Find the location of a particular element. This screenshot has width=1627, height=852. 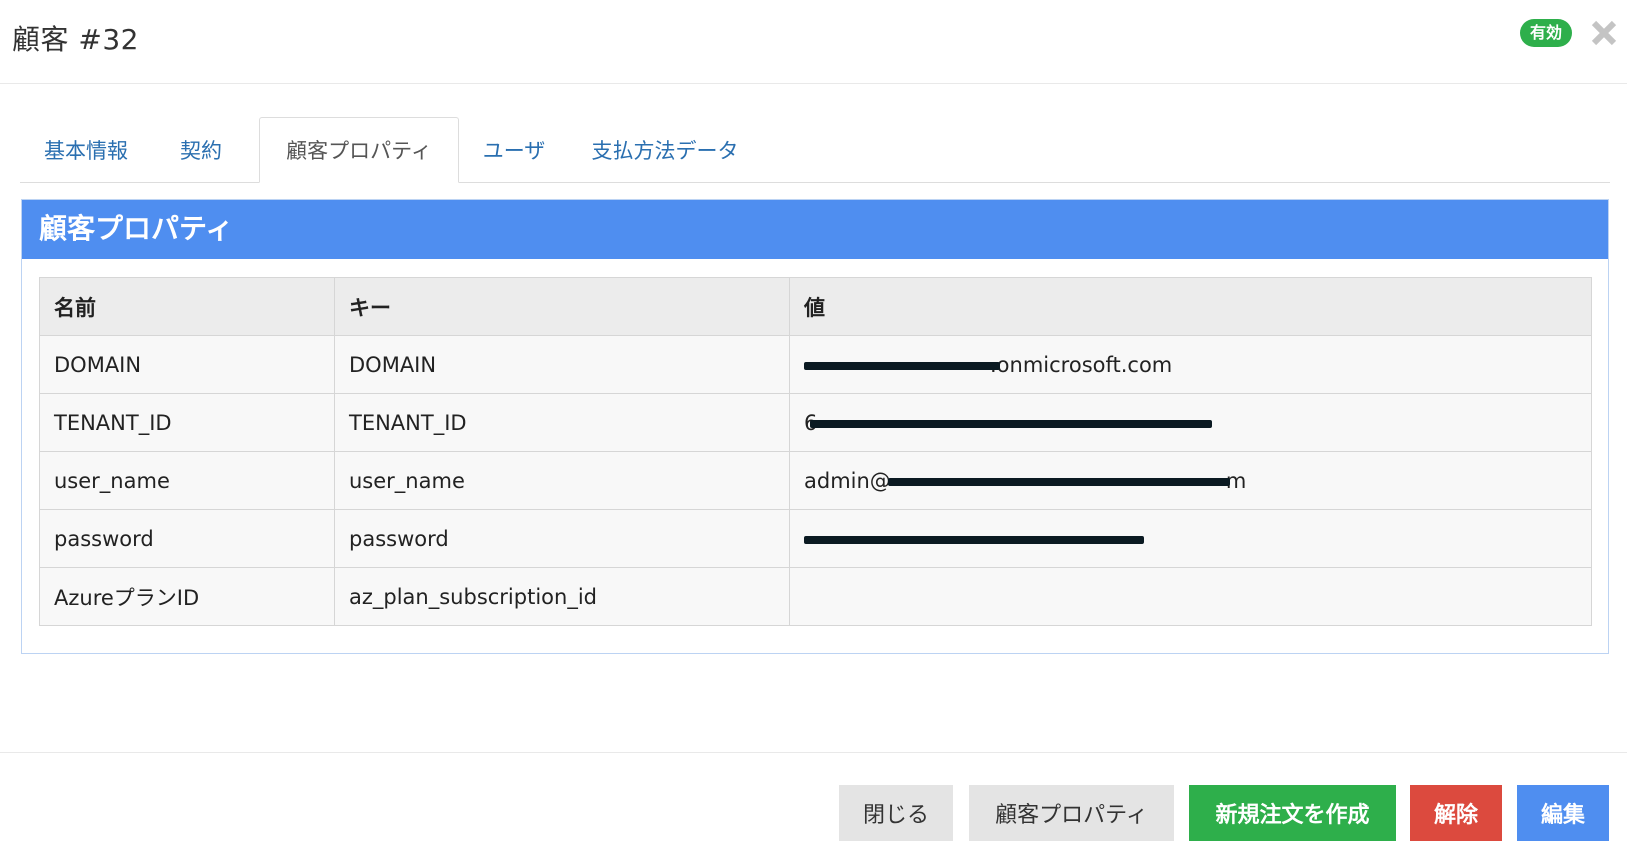

cell-name: password is located at coordinates (187, 538).